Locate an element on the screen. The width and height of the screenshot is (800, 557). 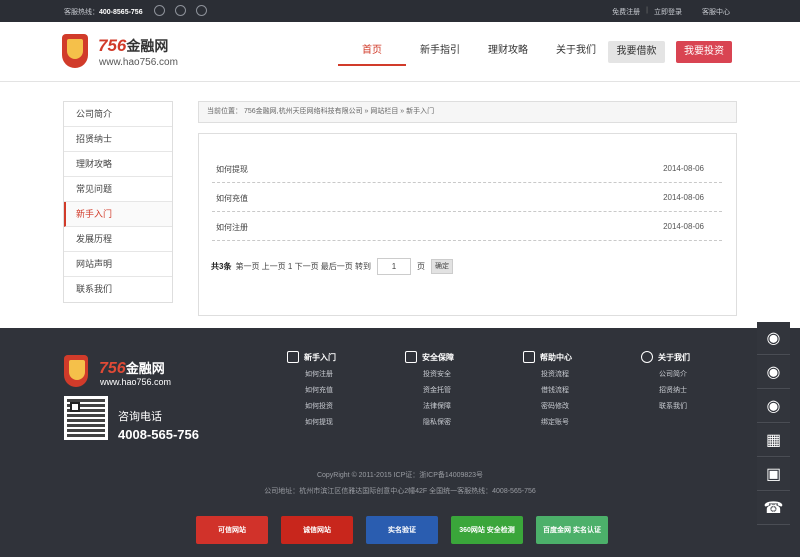
footer-link: 公司简介 is located at coordinates (696, 375).